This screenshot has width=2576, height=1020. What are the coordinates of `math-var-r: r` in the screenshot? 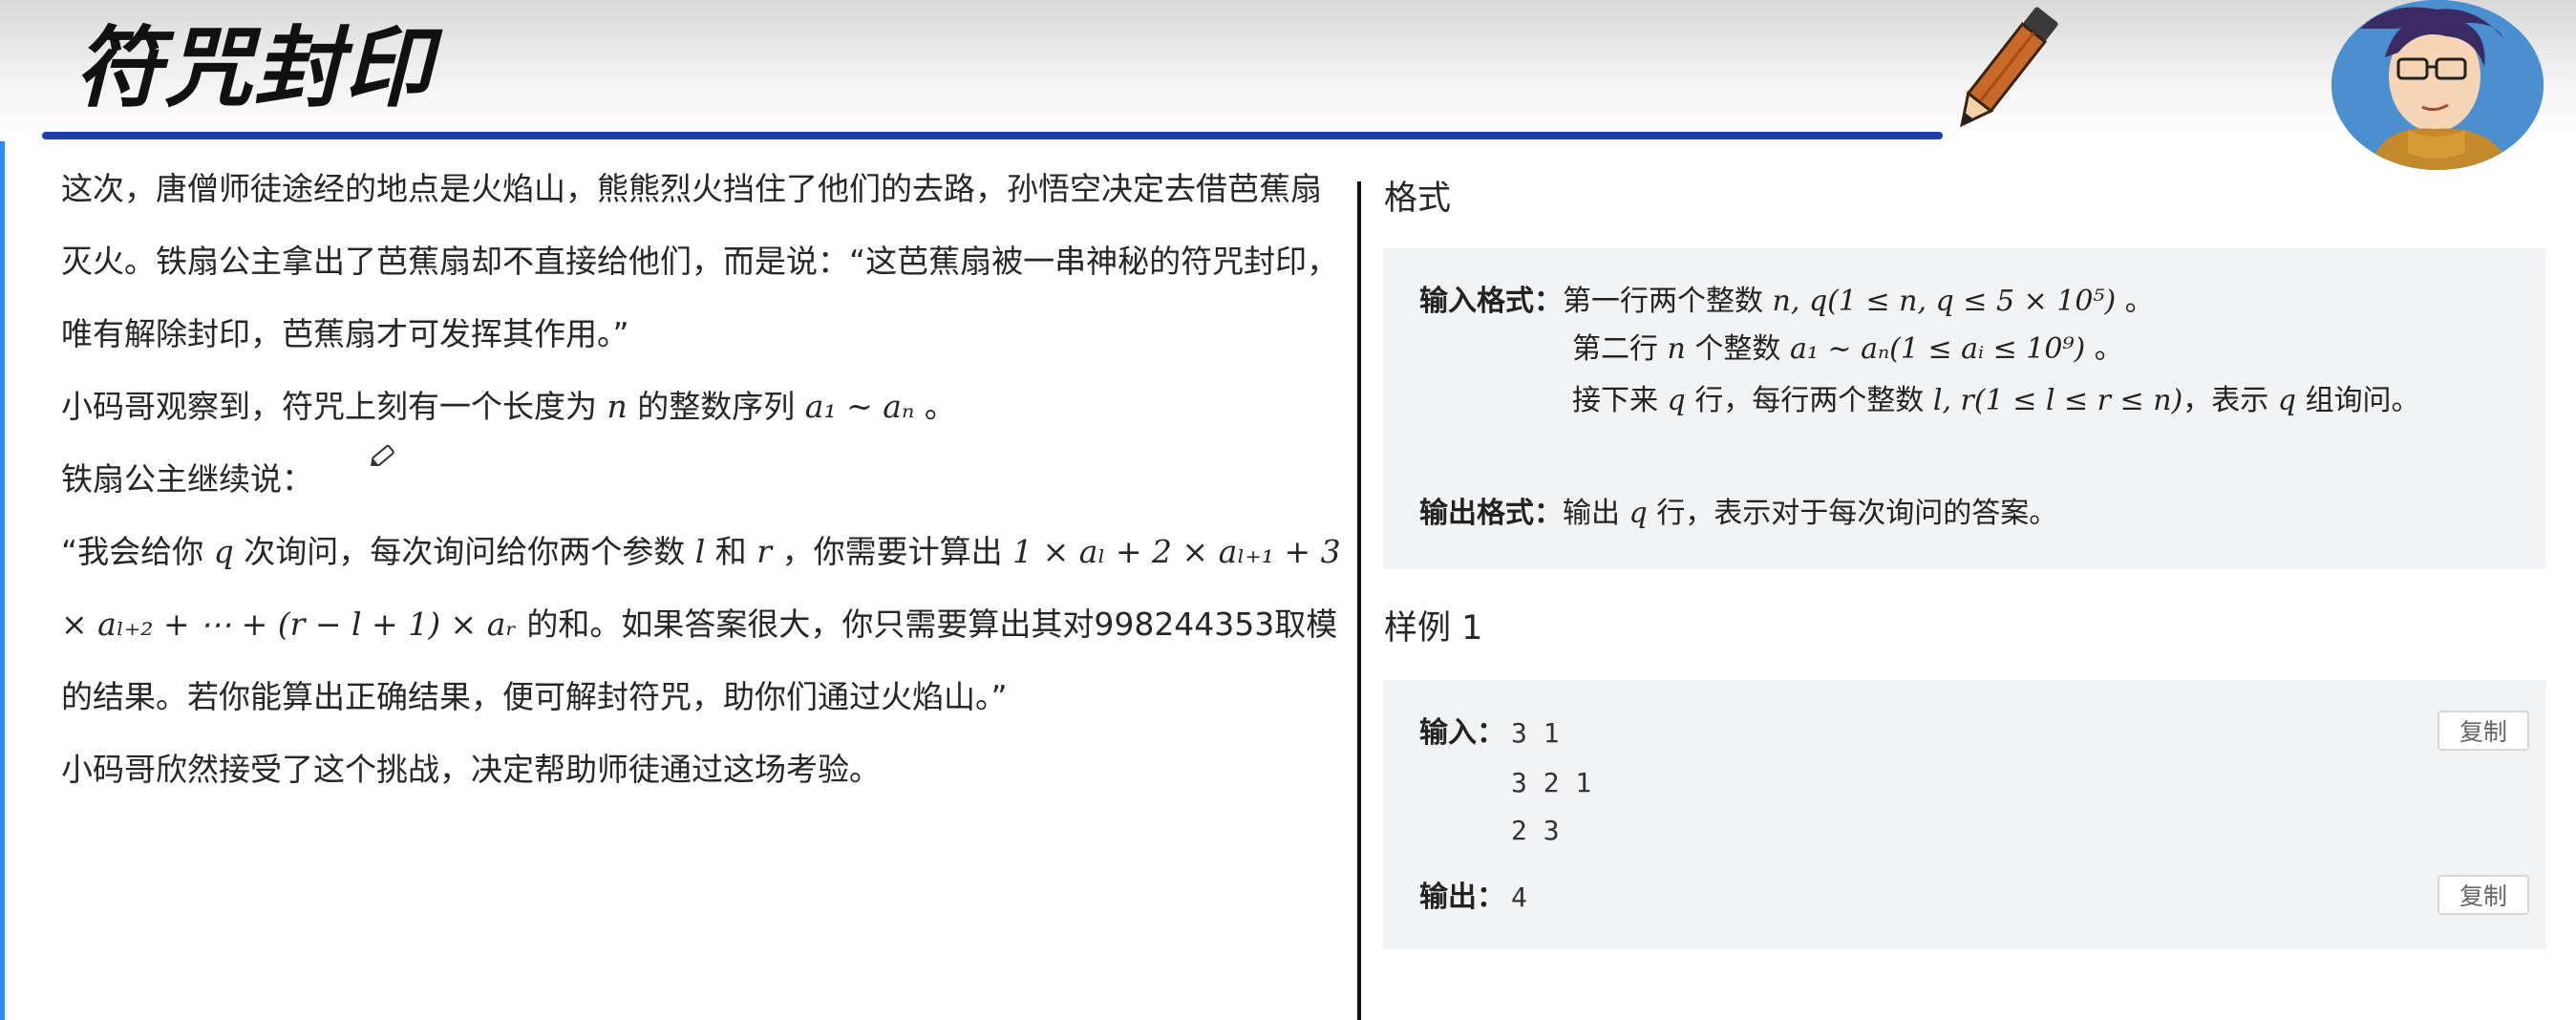 It's located at (764, 551).